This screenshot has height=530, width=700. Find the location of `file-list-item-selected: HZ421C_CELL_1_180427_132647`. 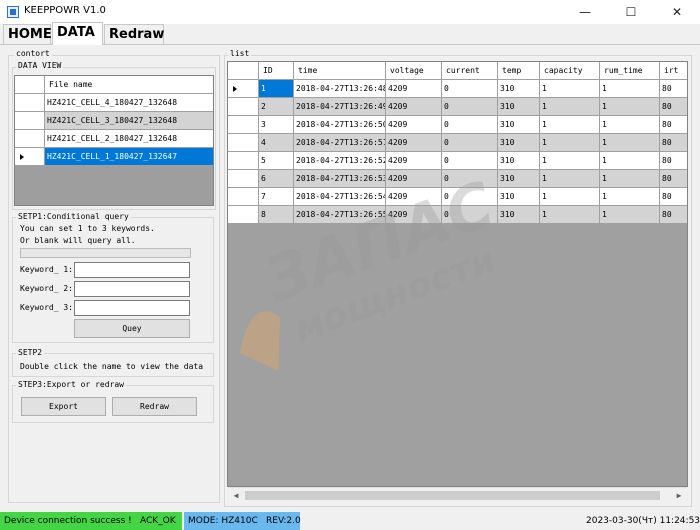

file-list-item-selected: HZ421C_CELL_1_180427_132647 is located at coordinates (114, 157).